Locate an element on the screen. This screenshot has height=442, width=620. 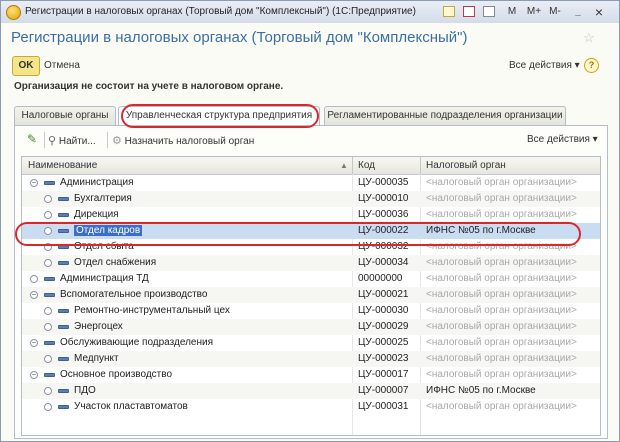
cell-code: ЦУ-000023 is located at coordinates (383, 358).